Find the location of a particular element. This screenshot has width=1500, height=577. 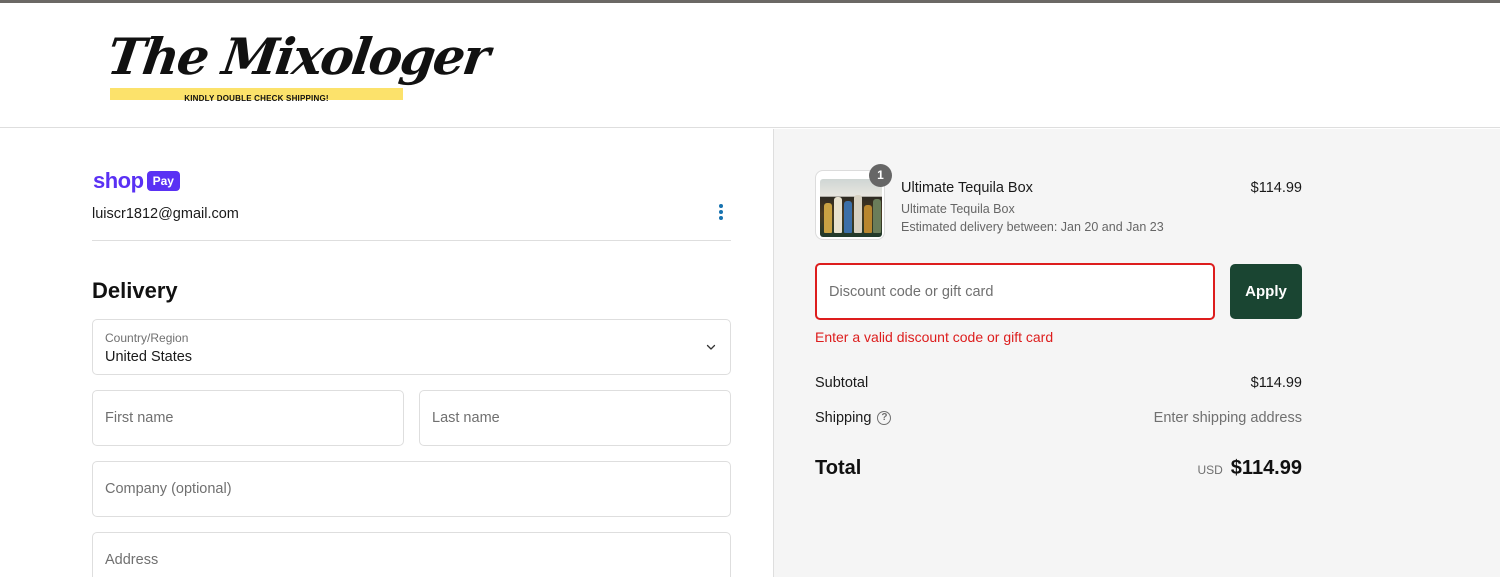

total-value-group: USD $114.99 is located at coordinates (1249, 468).